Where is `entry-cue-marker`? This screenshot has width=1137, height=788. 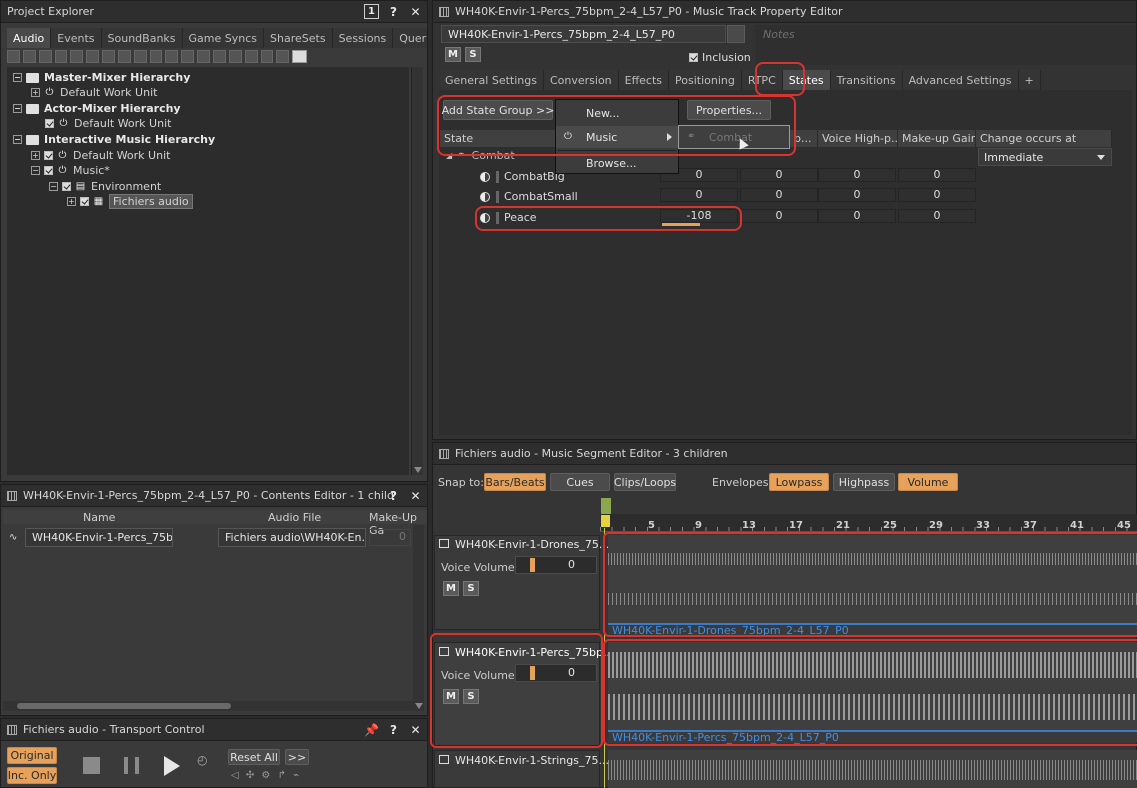 entry-cue-marker is located at coordinates (606, 506).